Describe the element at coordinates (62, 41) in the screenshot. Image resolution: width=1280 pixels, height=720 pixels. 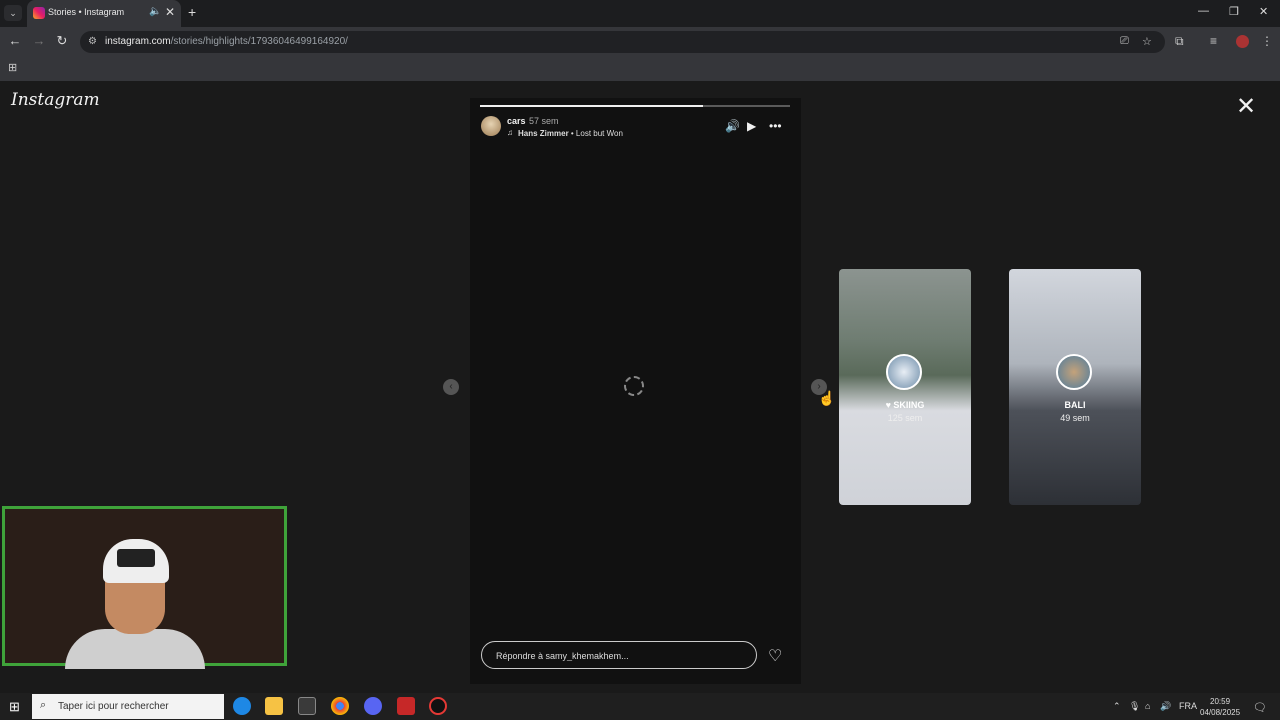
I see `reload-button: ↻` at that location.